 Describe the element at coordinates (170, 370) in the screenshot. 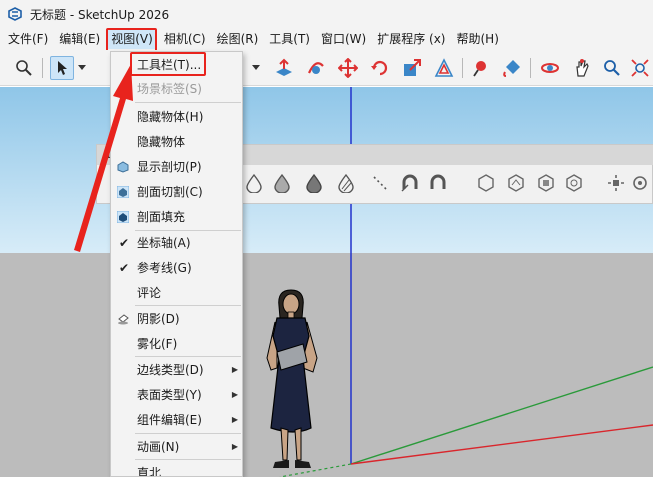

I see `item-label: 边线类型(D)` at that location.